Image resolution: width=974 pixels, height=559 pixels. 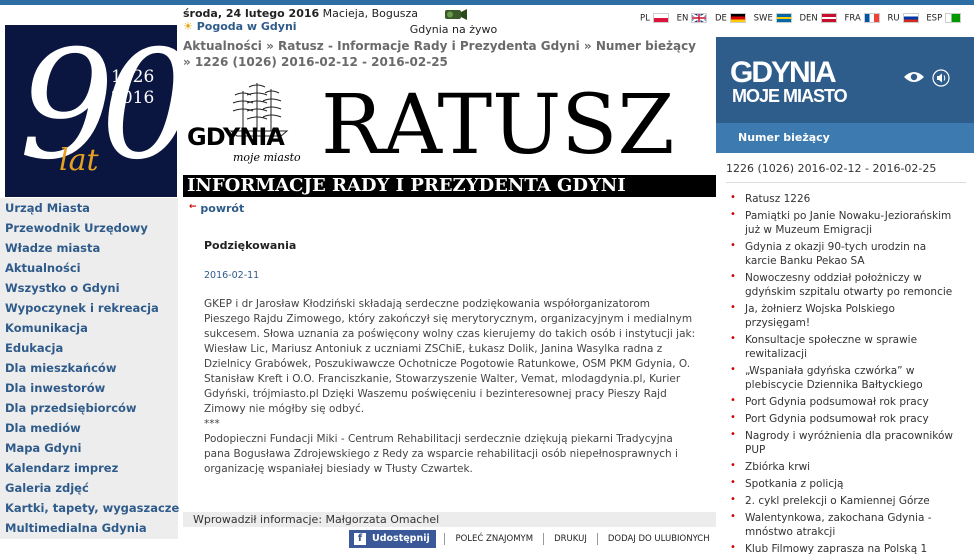 I want to click on gdynia-brand: GDYNIA MOJE MIASTO, so click(x=845, y=80).